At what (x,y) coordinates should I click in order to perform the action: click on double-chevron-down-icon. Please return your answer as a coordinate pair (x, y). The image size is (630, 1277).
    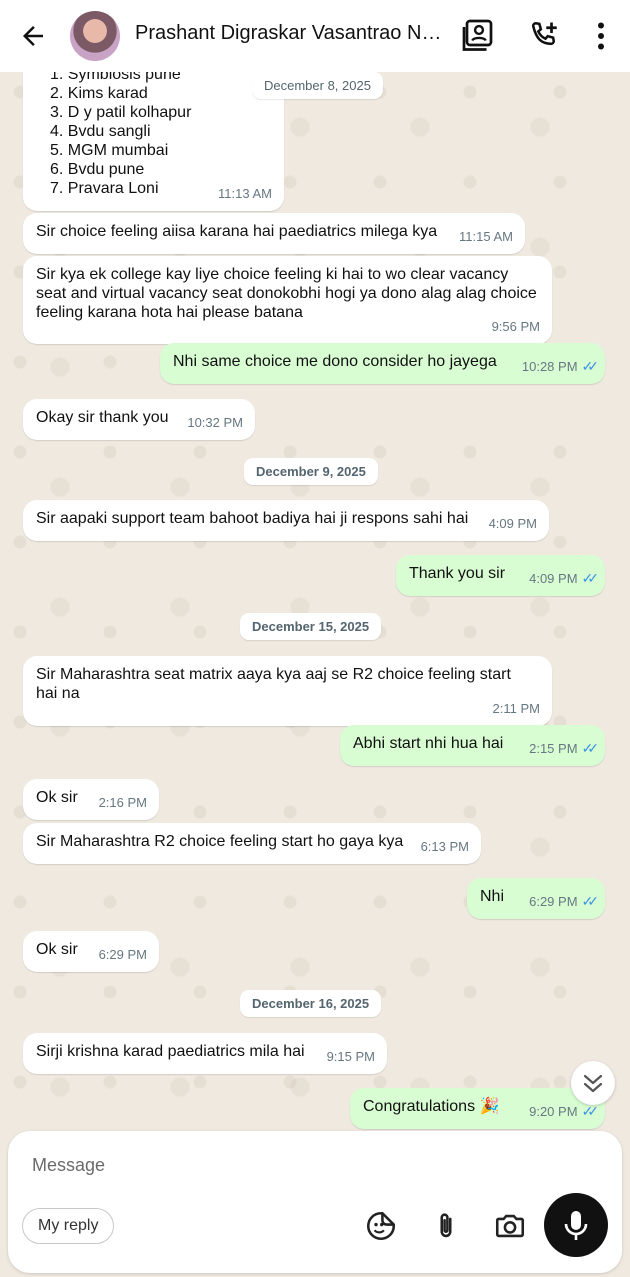
    Looking at the image, I should click on (593, 1083).